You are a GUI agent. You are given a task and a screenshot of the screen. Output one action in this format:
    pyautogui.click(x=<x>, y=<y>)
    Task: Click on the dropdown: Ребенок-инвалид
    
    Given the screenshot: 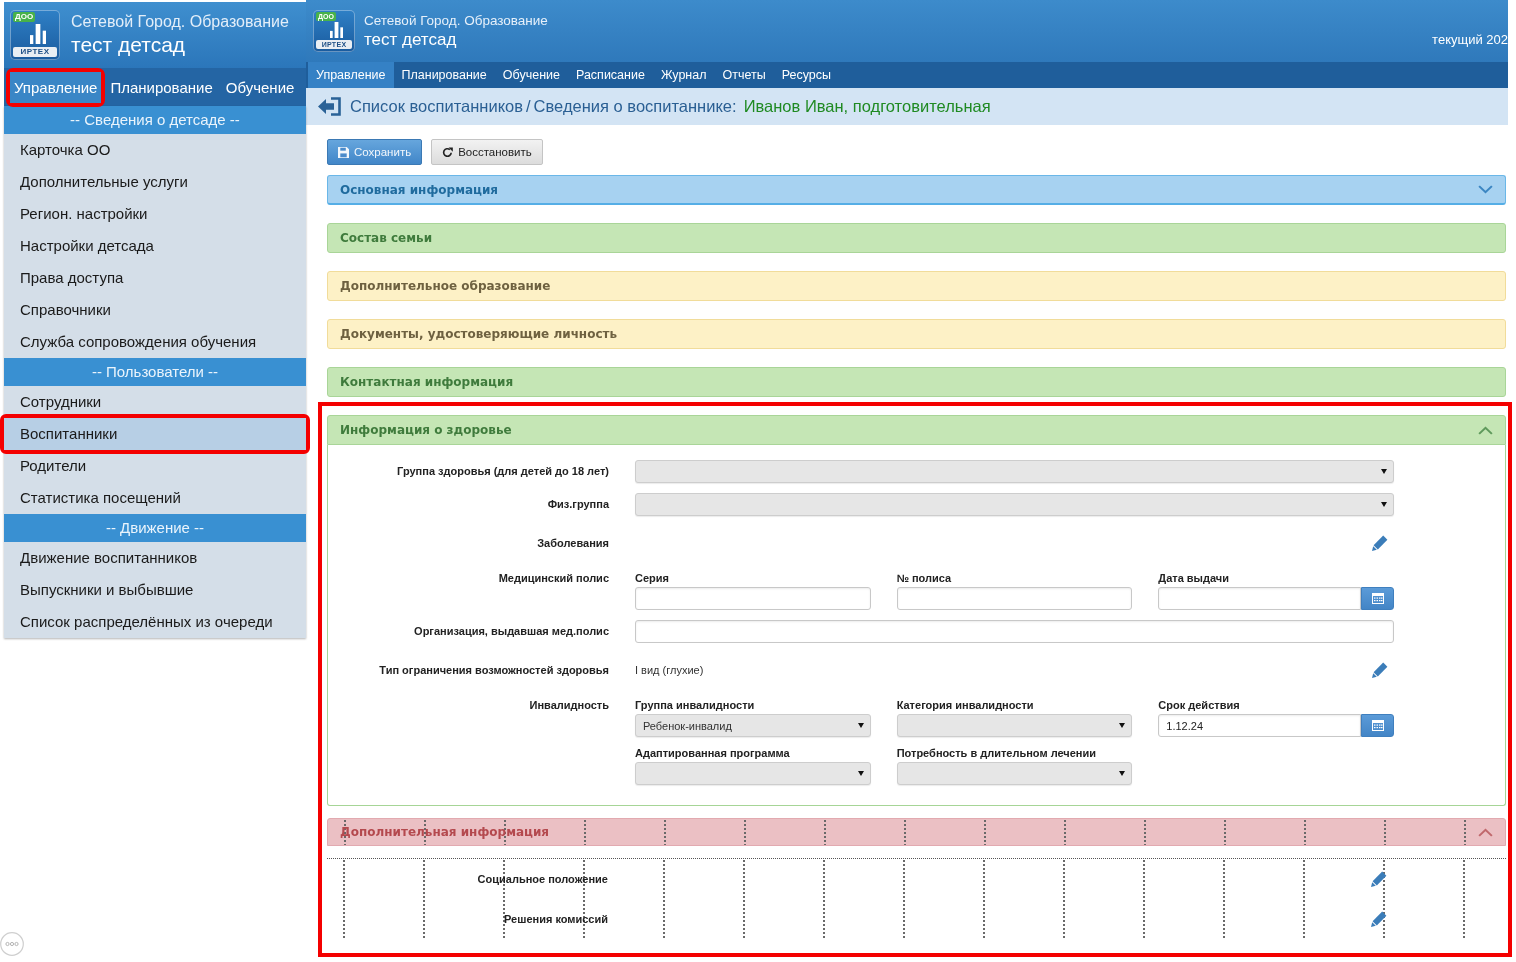 What is the action you would take?
    pyautogui.click(x=753, y=725)
    